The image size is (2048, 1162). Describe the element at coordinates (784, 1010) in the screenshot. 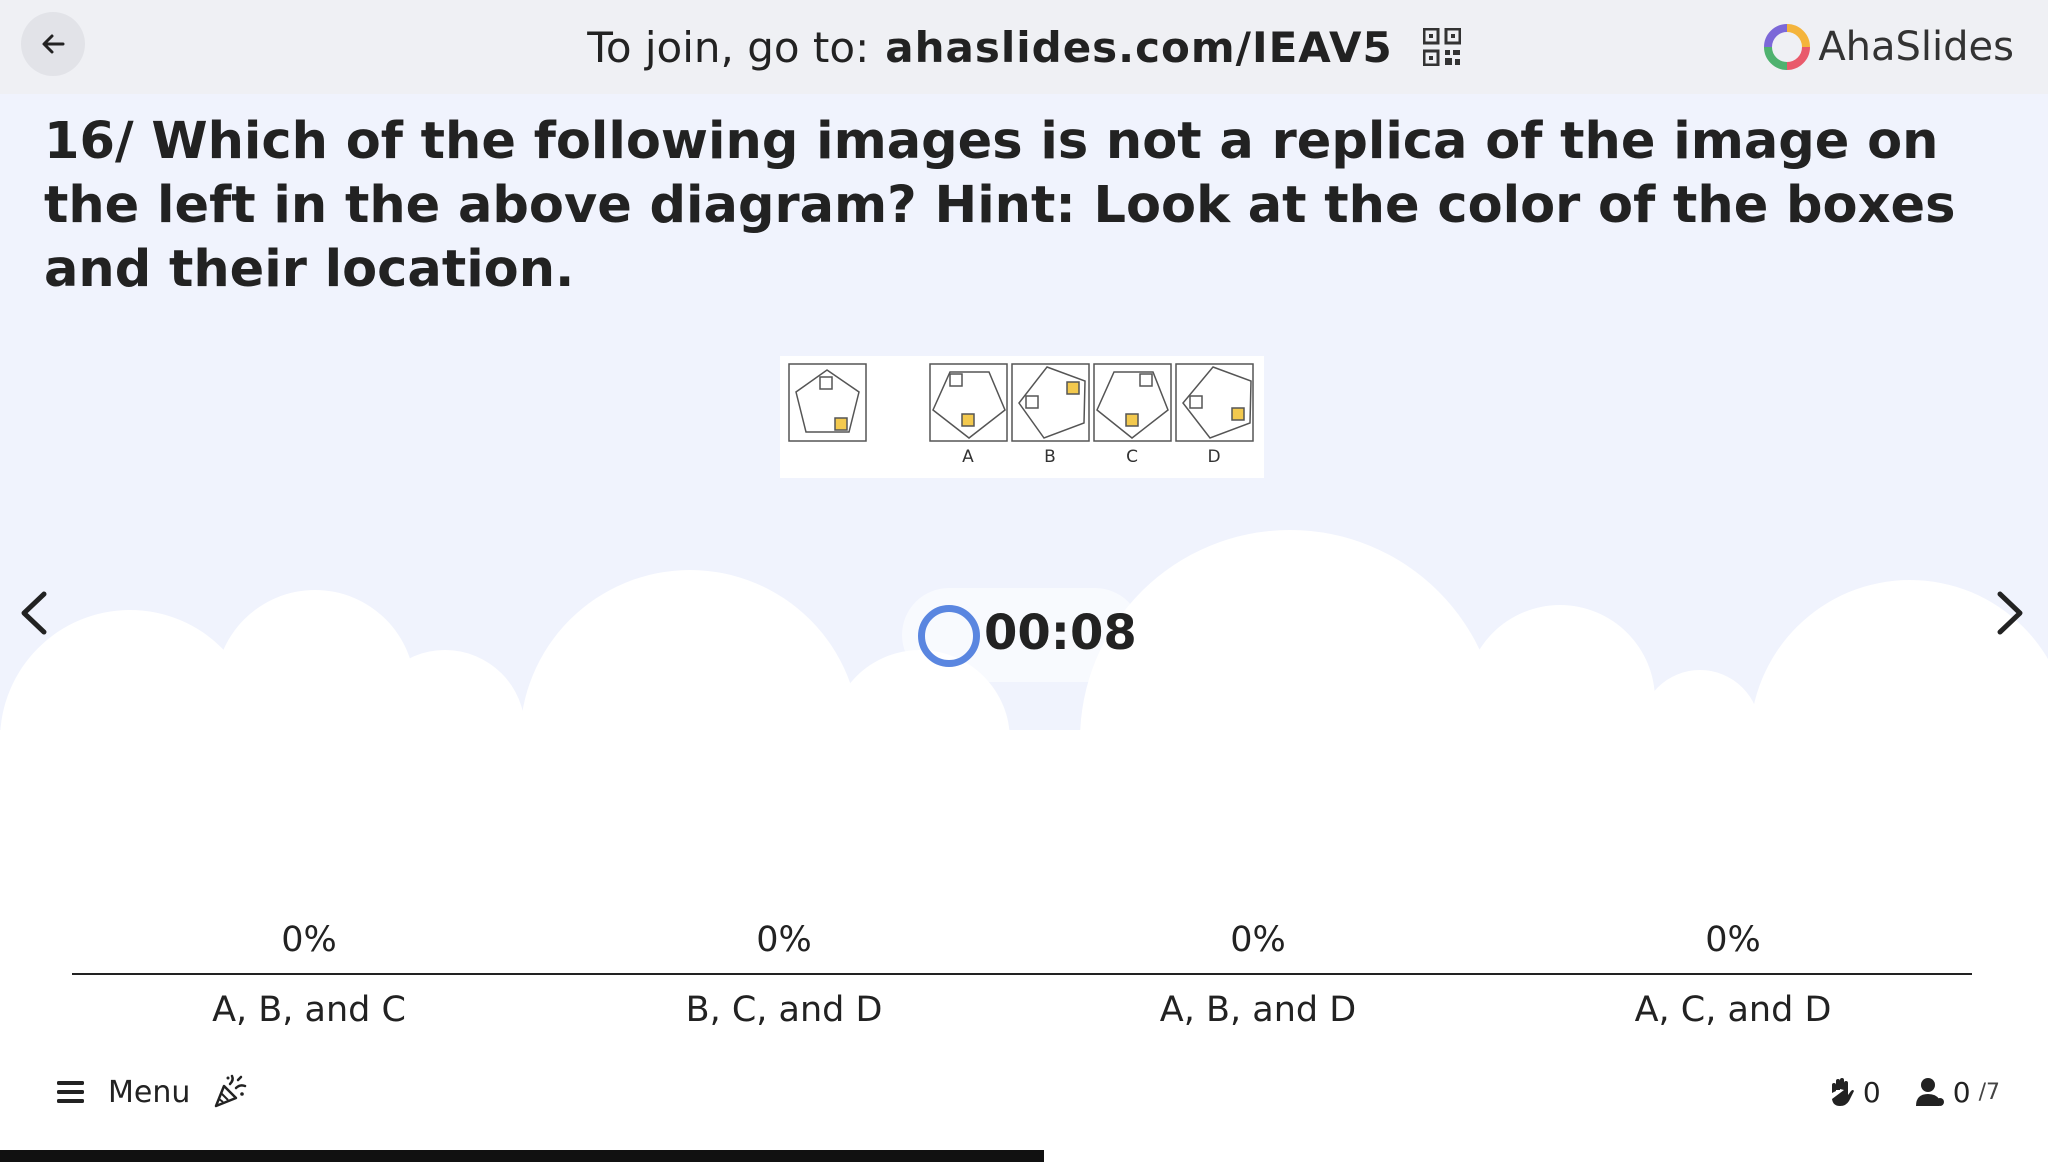

I see `result-option-label: B, C, and D` at that location.